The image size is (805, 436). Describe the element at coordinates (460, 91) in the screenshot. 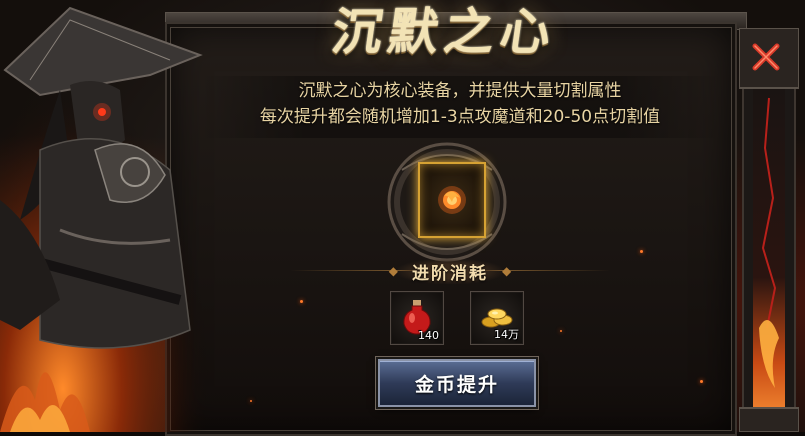

I see `description-line-1: 沉默之心为核心装备，并提供大量切割属性` at that location.